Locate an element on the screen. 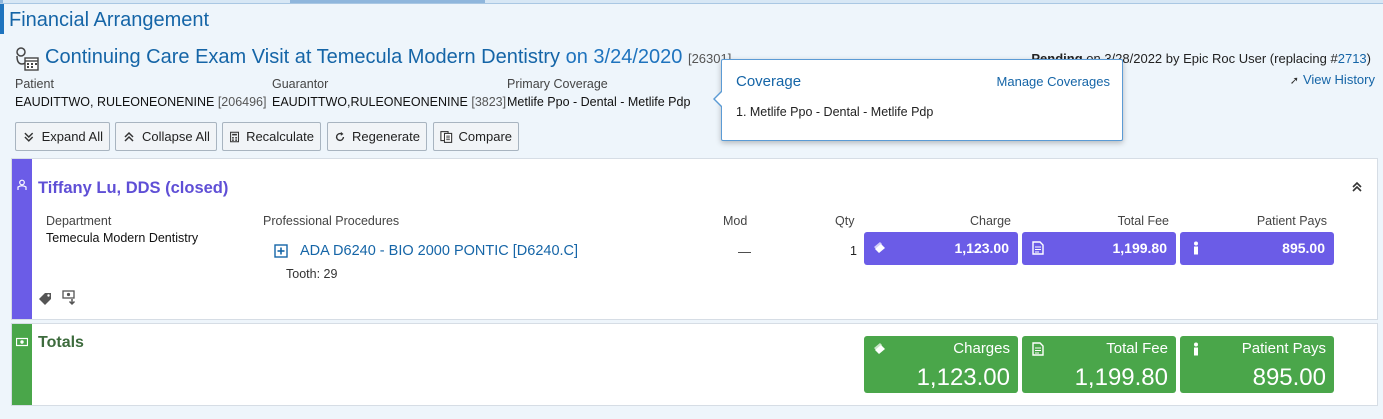 The image size is (1383, 419). patient-pays-header: Patient Pays is located at coordinates (1291, 221).